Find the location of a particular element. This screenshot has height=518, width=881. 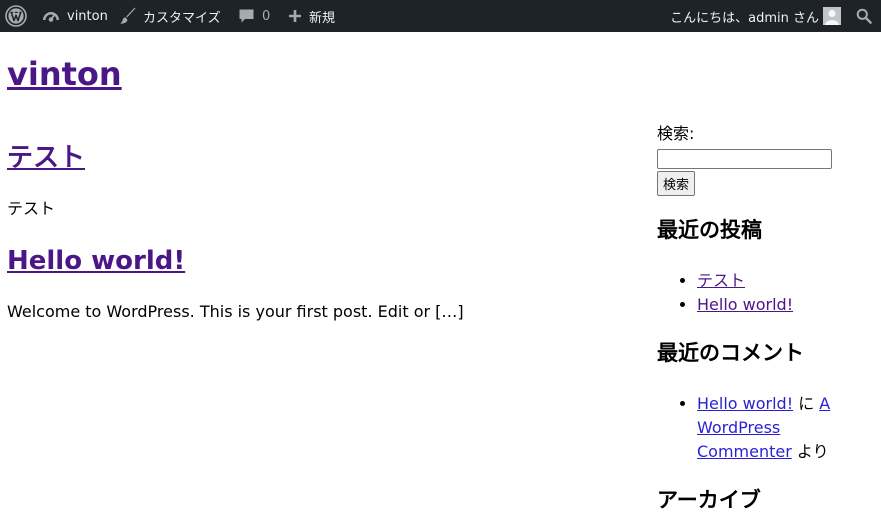

search-input is located at coordinates (744, 159).